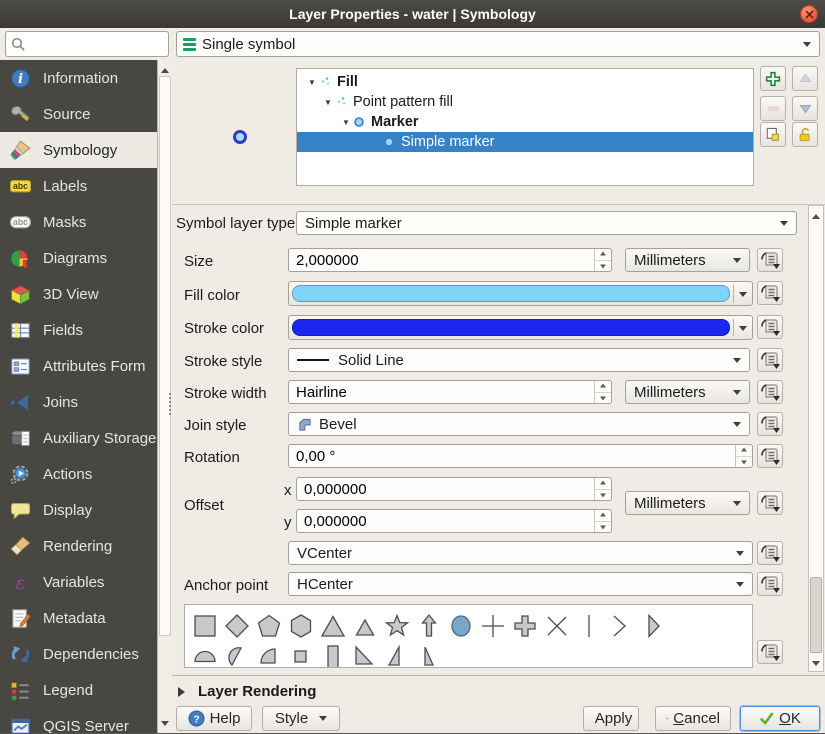 The height and width of the screenshot is (734, 825). What do you see at coordinates (301, 625) in the screenshot?
I see `shape-hexagon` at bounding box center [301, 625].